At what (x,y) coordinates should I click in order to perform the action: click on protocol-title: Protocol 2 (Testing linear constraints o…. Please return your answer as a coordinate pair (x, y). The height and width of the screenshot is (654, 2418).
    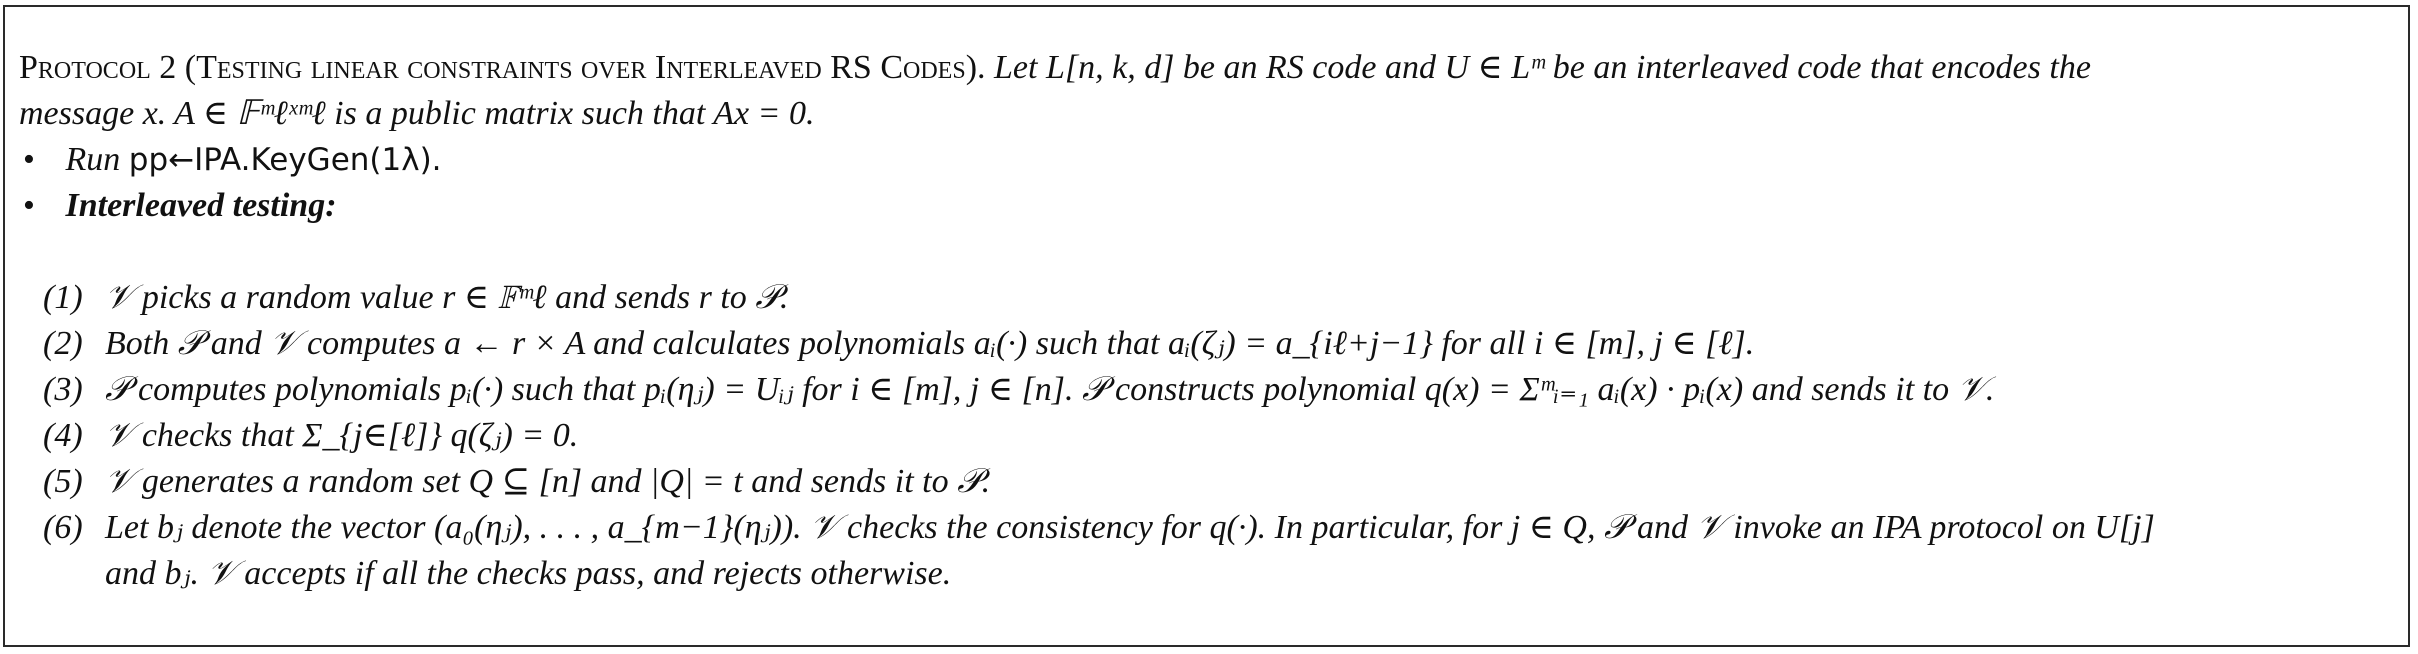
    Looking at the image, I should click on (502, 67).